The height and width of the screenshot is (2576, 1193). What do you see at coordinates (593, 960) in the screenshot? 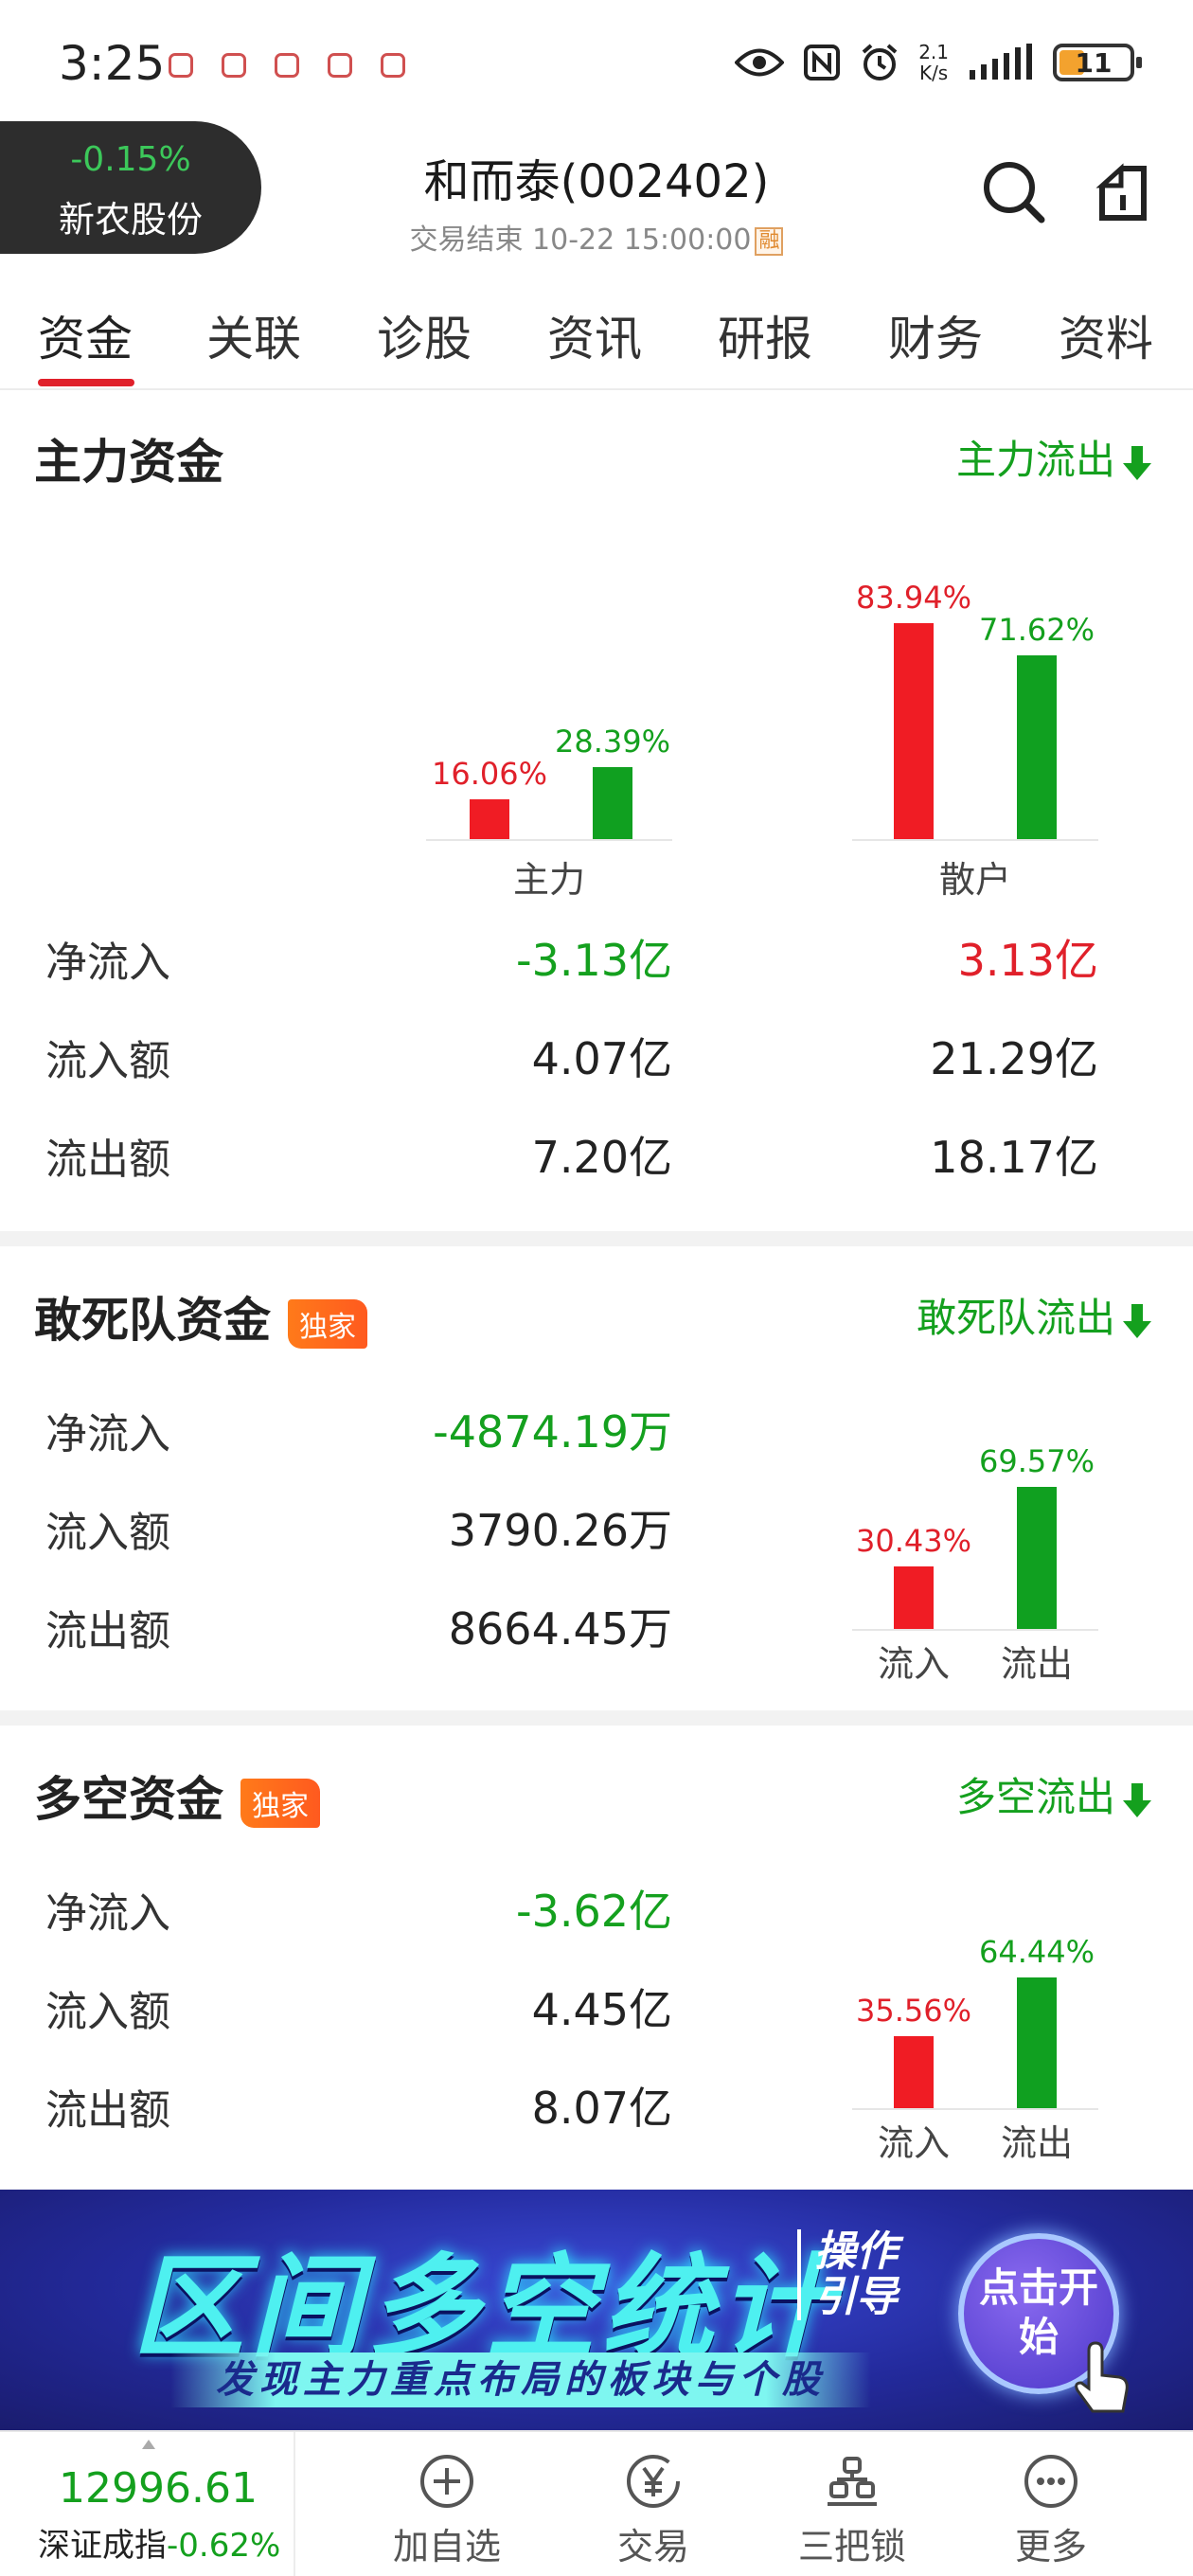
I see `main-net-inflow: -3.13亿` at bounding box center [593, 960].